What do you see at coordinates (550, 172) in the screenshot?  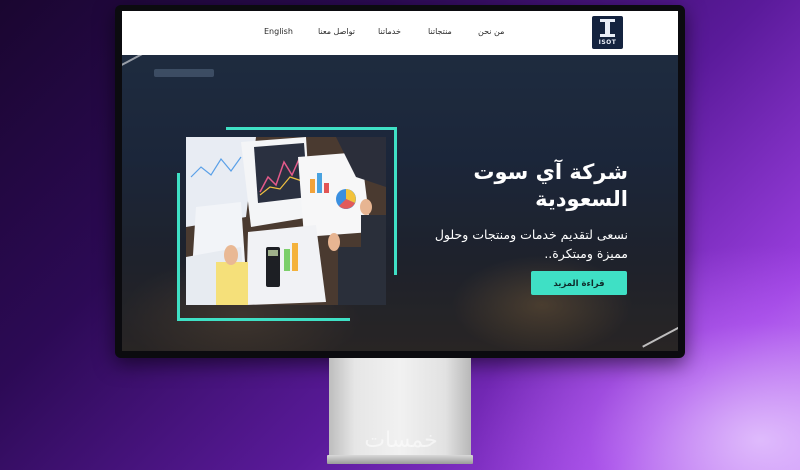 I see `hero-title-line-1: شركة آي سوت` at bounding box center [550, 172].